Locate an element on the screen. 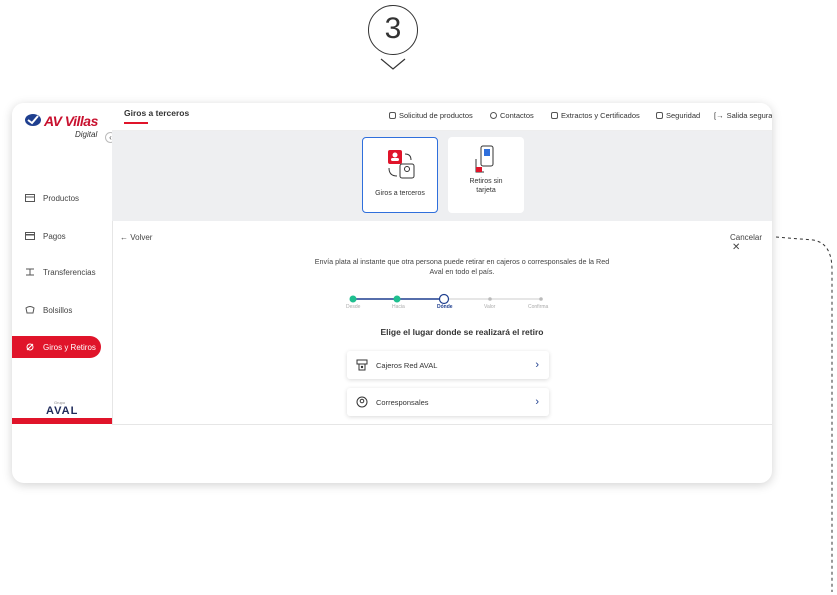  pocket-icon is located at coordinates (30, 310).